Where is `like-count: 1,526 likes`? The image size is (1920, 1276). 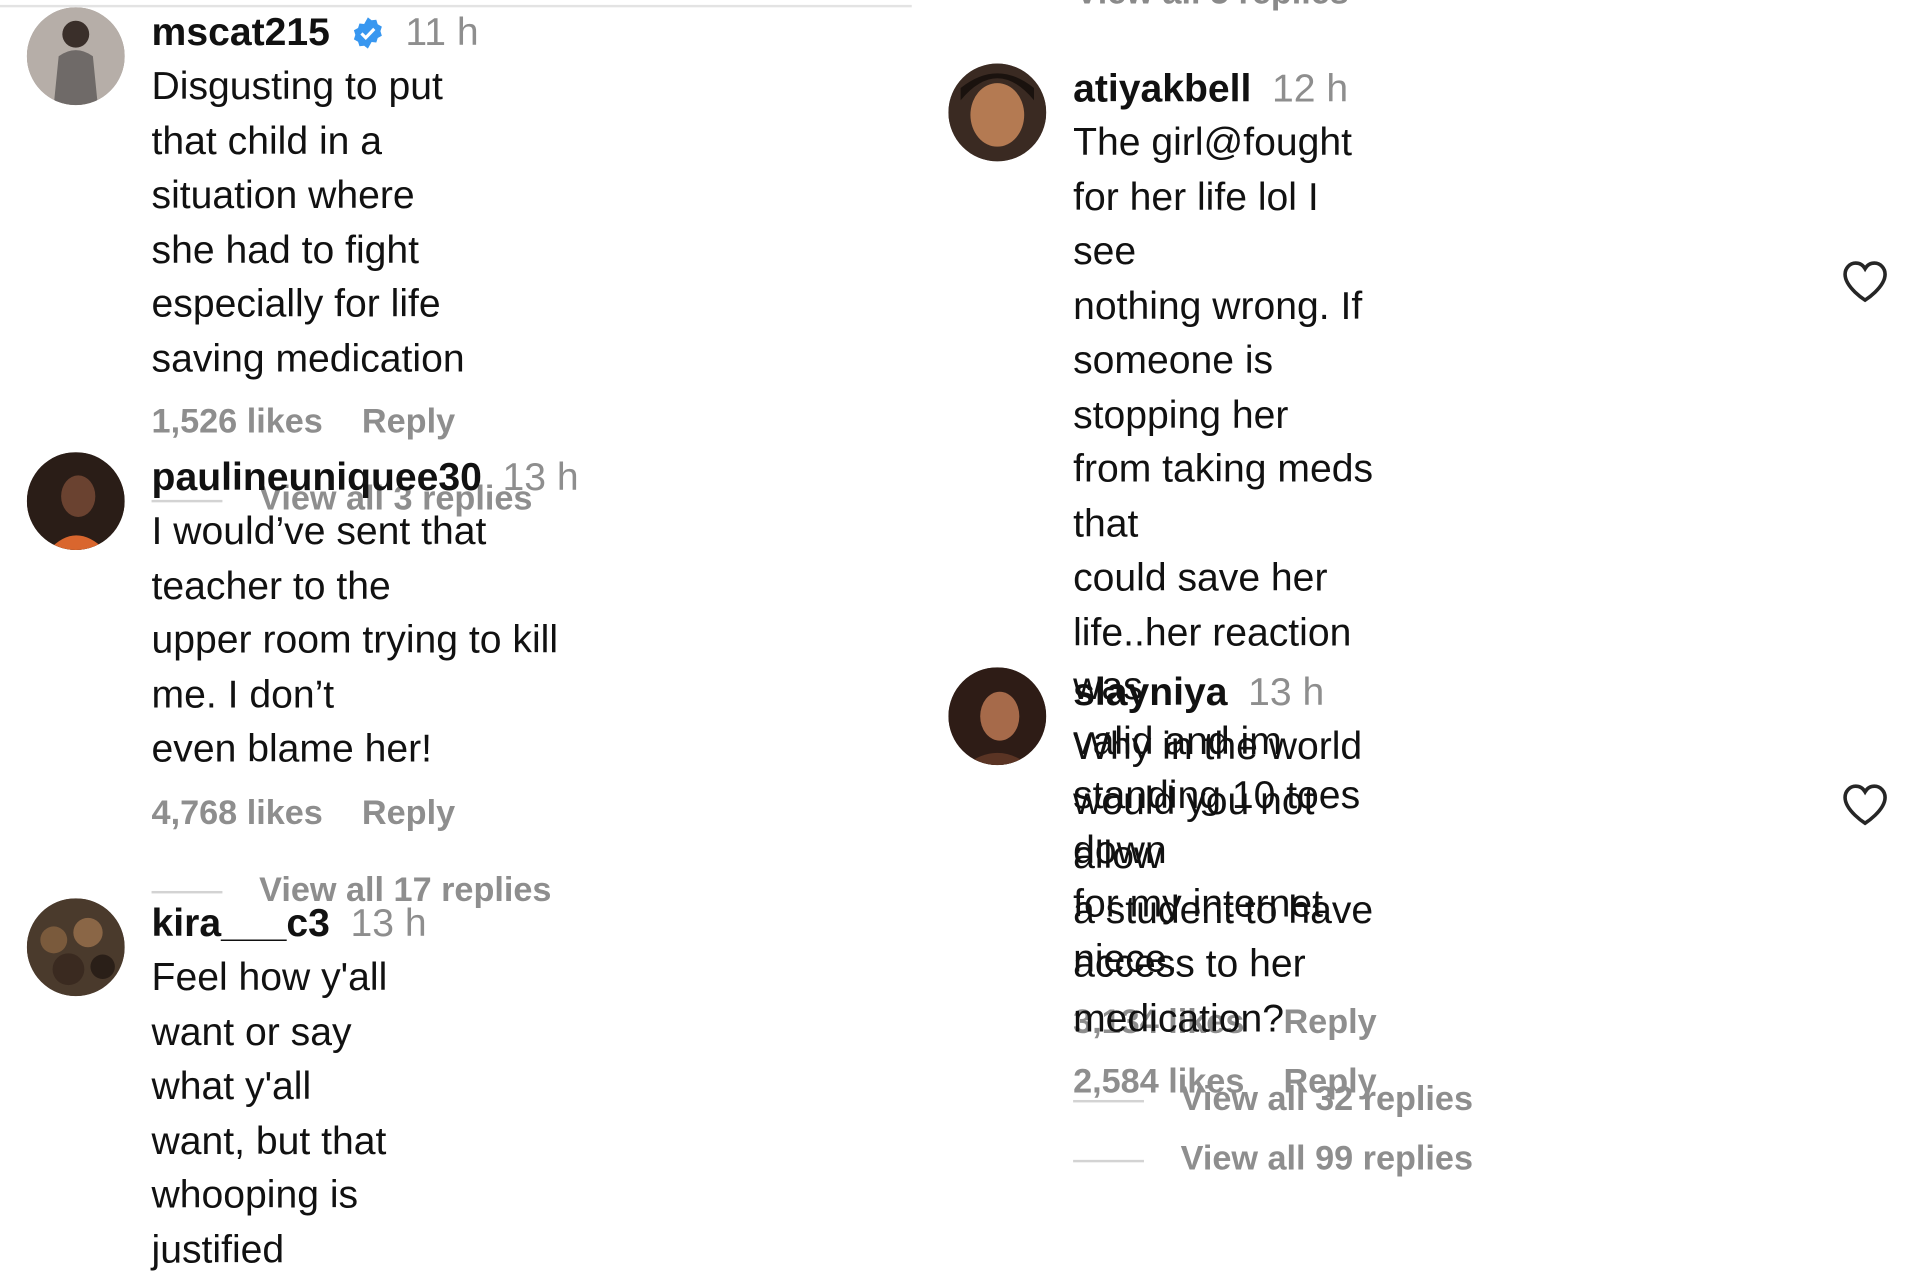 like-count: 1,526 likes is located at coordinates (237, 421).